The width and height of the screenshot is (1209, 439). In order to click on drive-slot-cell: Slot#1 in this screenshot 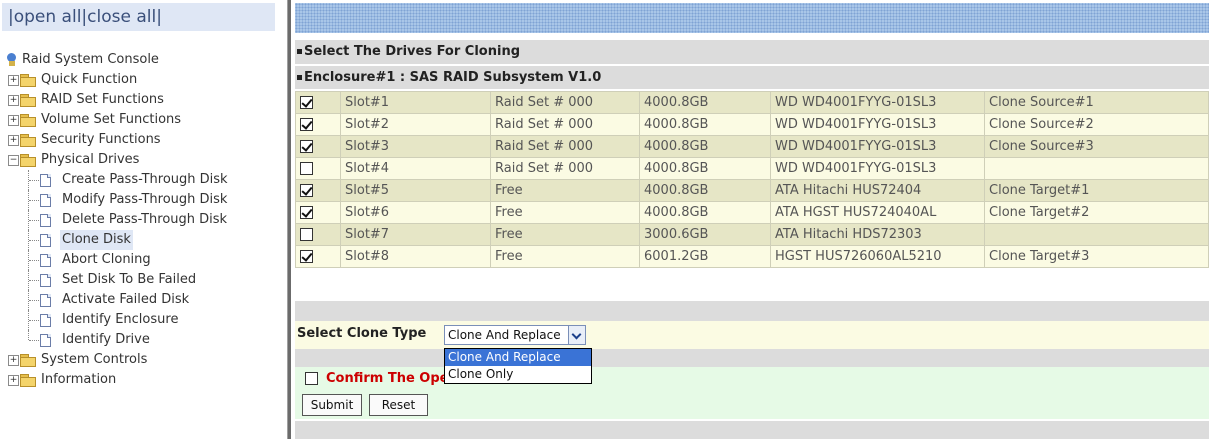, I will do `click(415, 102)`.